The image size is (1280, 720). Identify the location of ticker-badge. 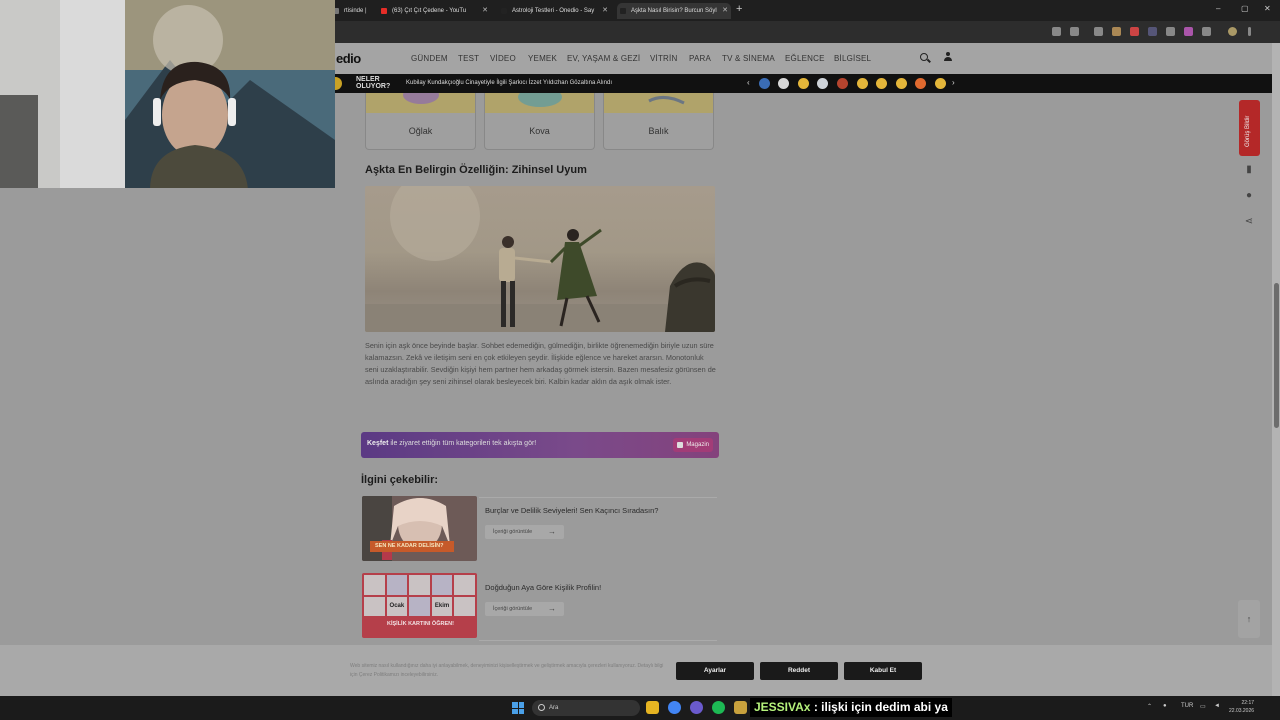
(338, 83).